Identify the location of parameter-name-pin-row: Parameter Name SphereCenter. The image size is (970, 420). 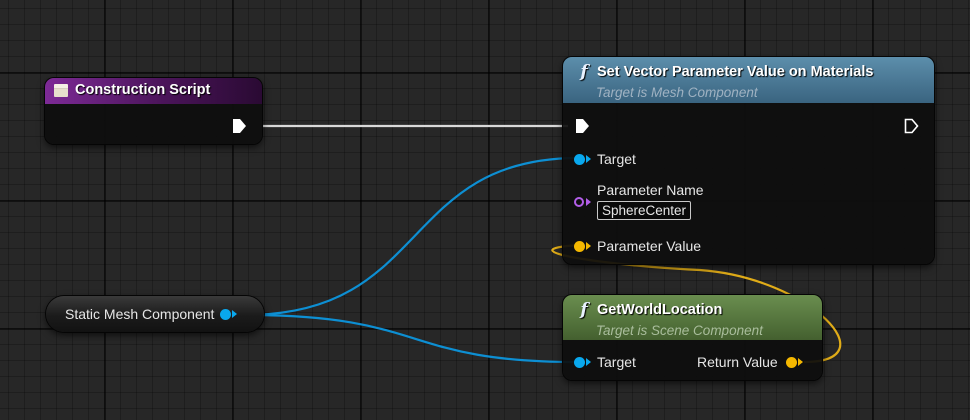
(639, 201).